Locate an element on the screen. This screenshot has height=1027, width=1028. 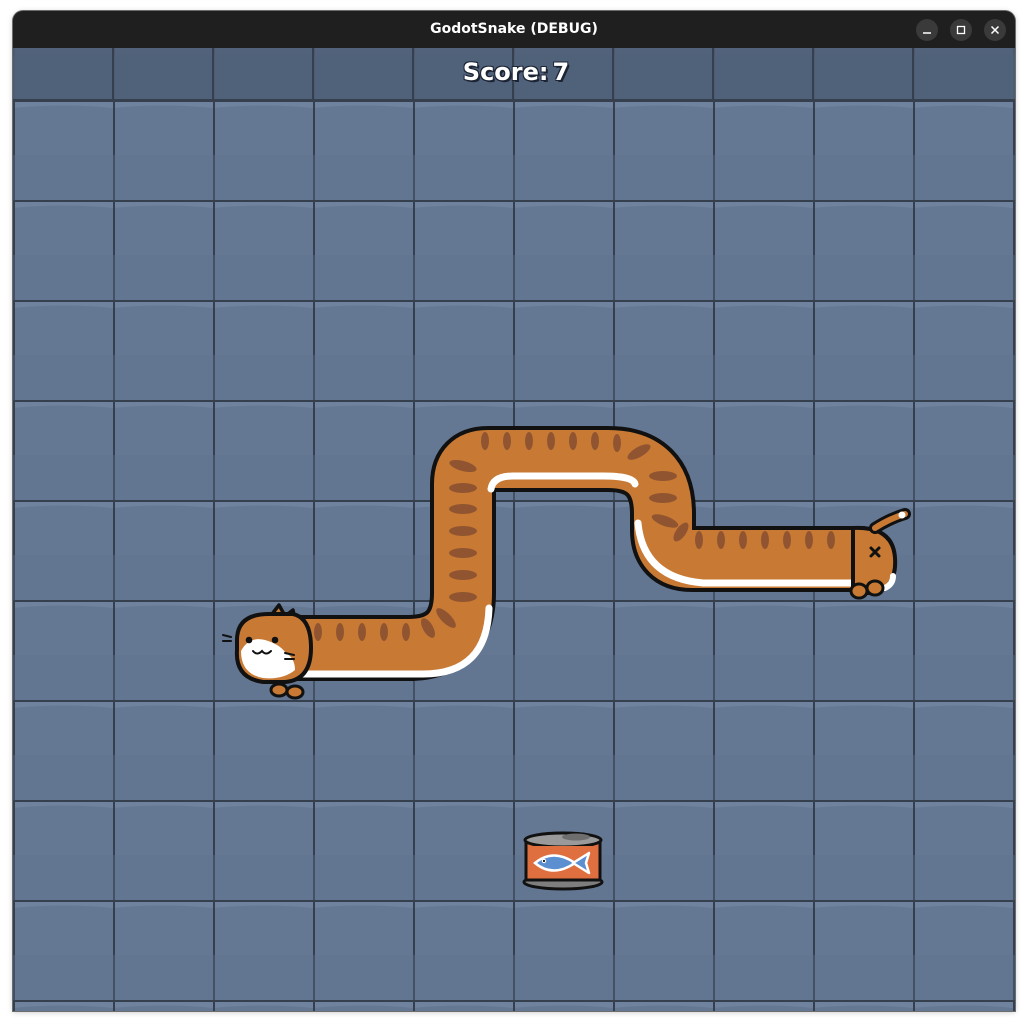
close-button is located at coordinates (995, 30).